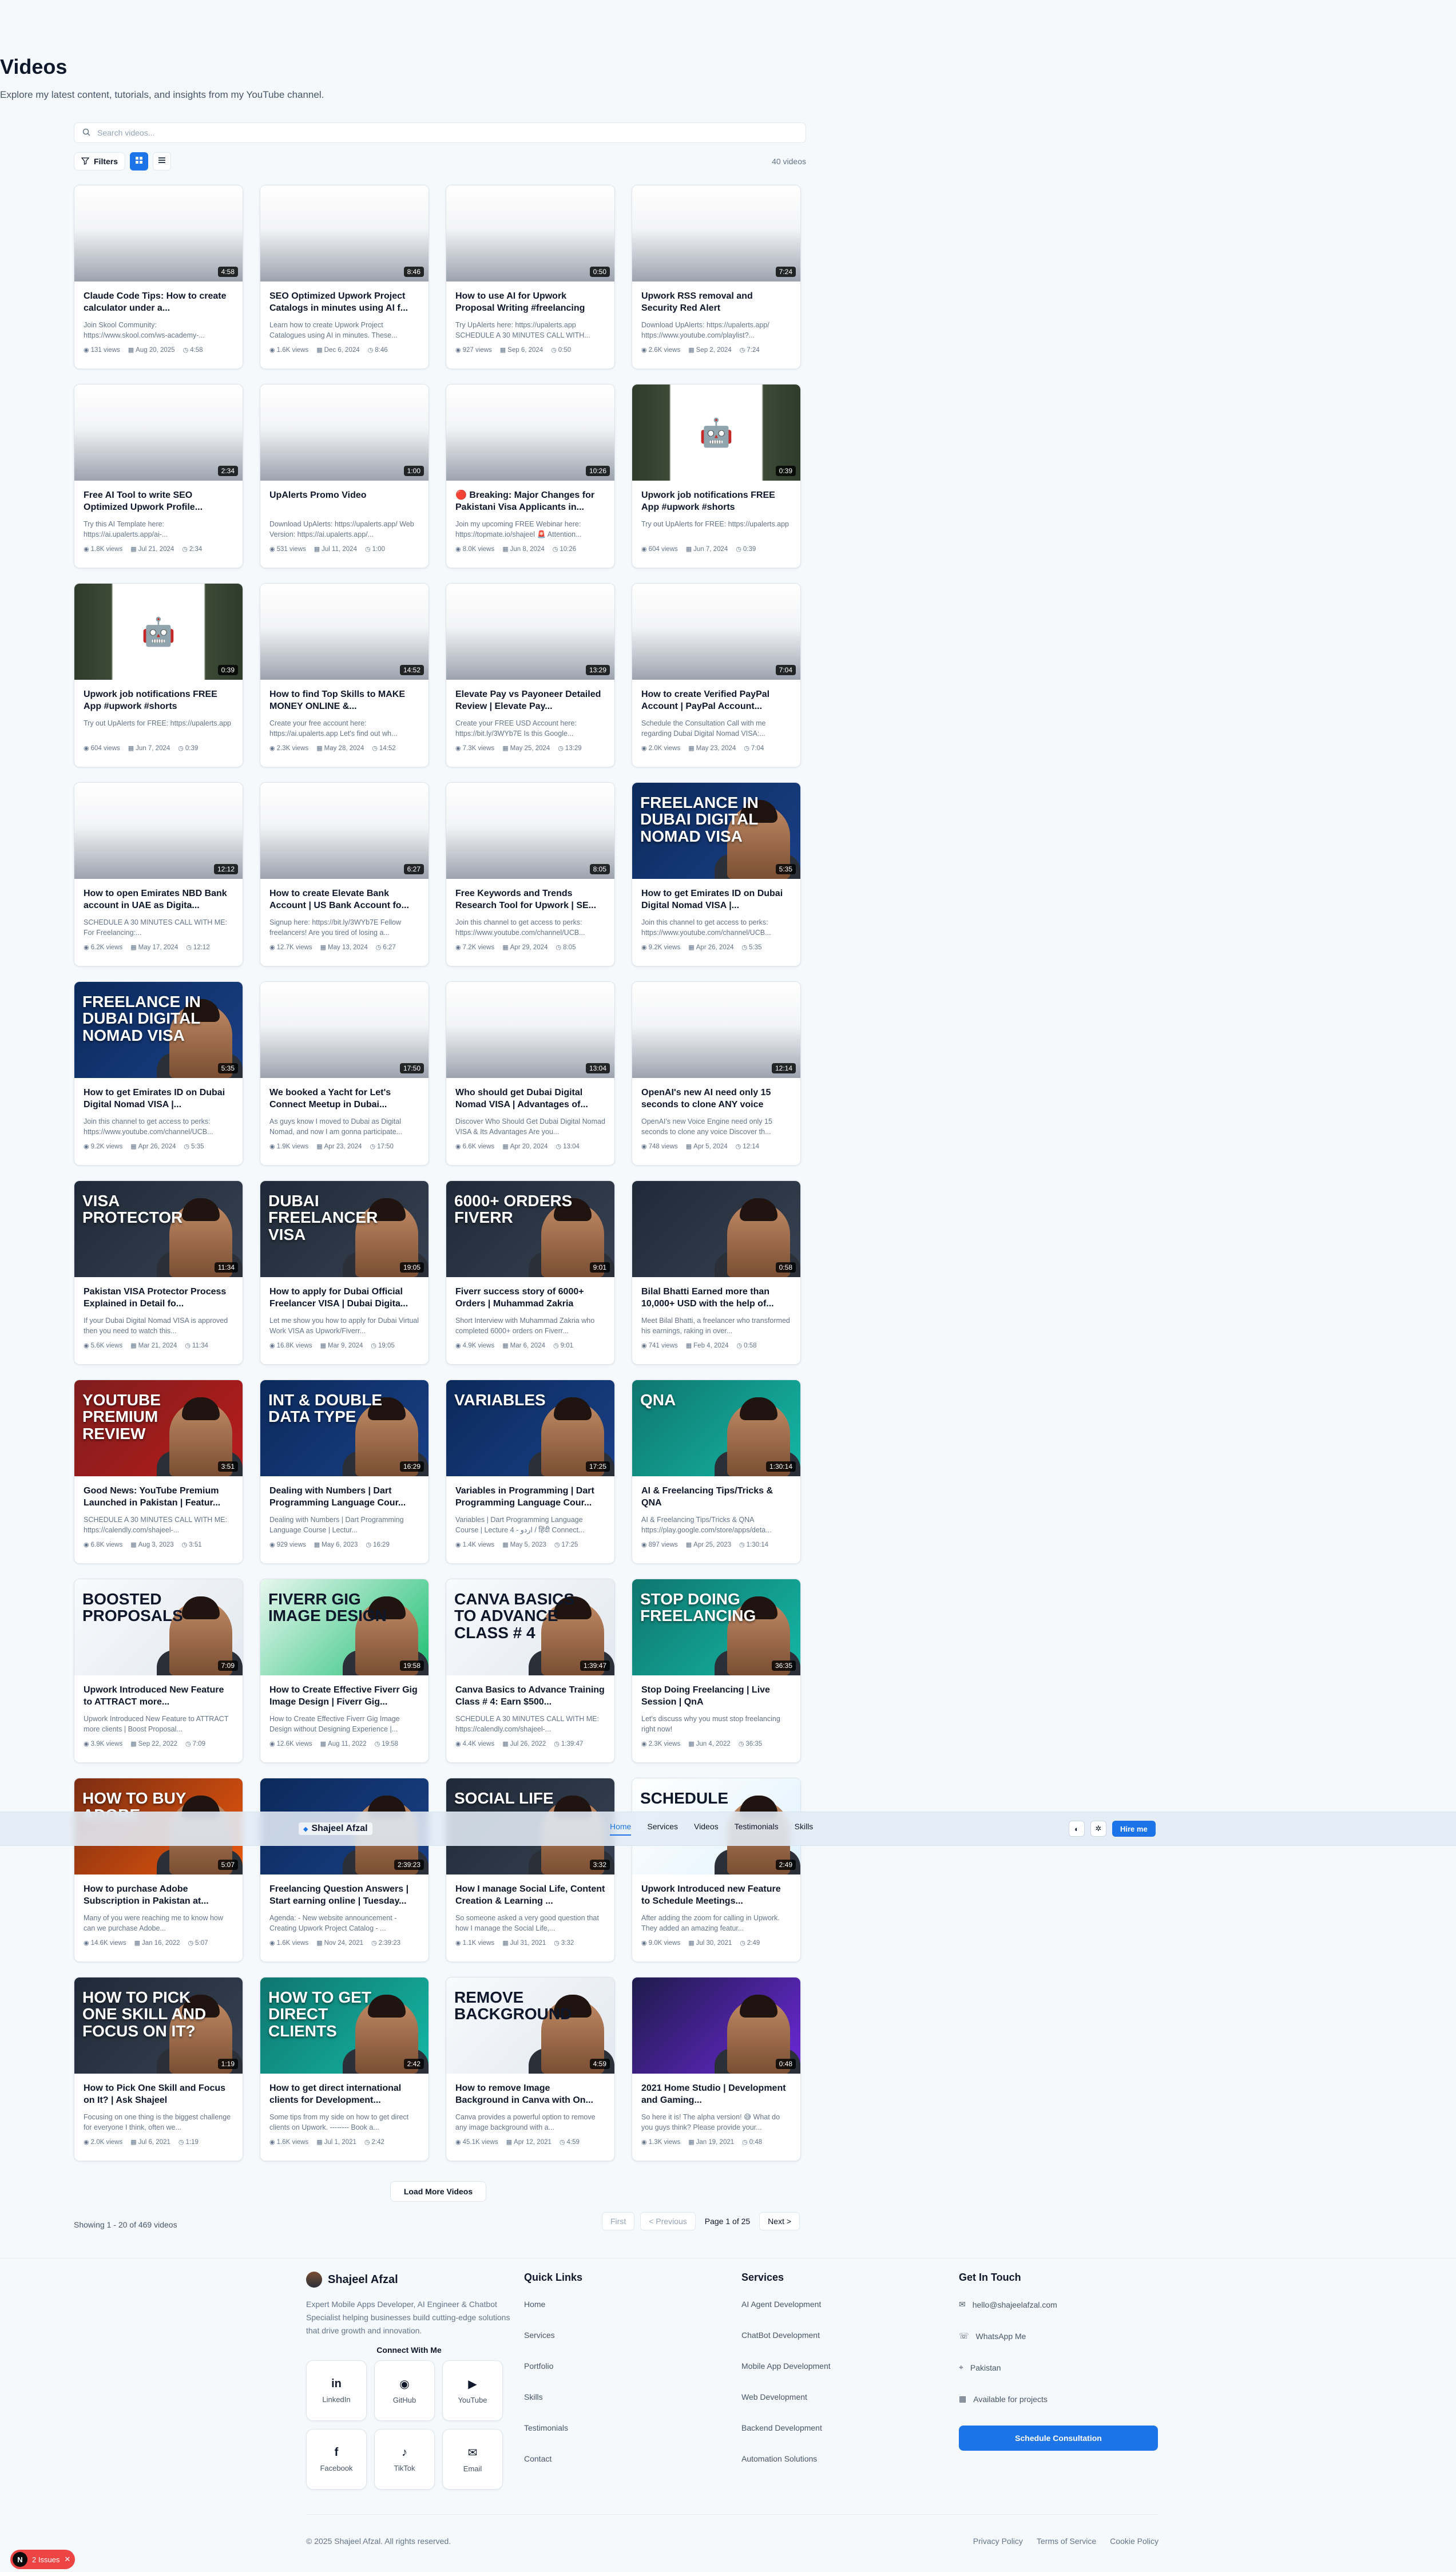 The width and height of the screenshot is (1456, 2572). What do you see at coordinates (707, 1829) in the screenshot?
I see `nav-videos: Videos` at bounding box center [707, 1829].